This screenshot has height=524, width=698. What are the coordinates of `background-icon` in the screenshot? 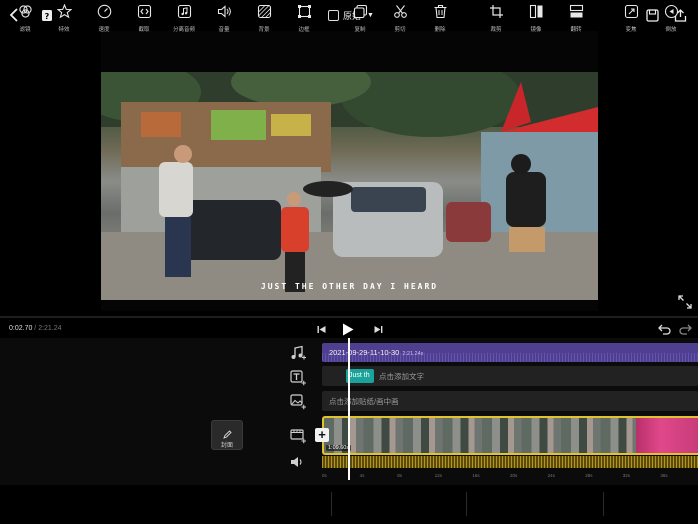 It's located at (264, 11).